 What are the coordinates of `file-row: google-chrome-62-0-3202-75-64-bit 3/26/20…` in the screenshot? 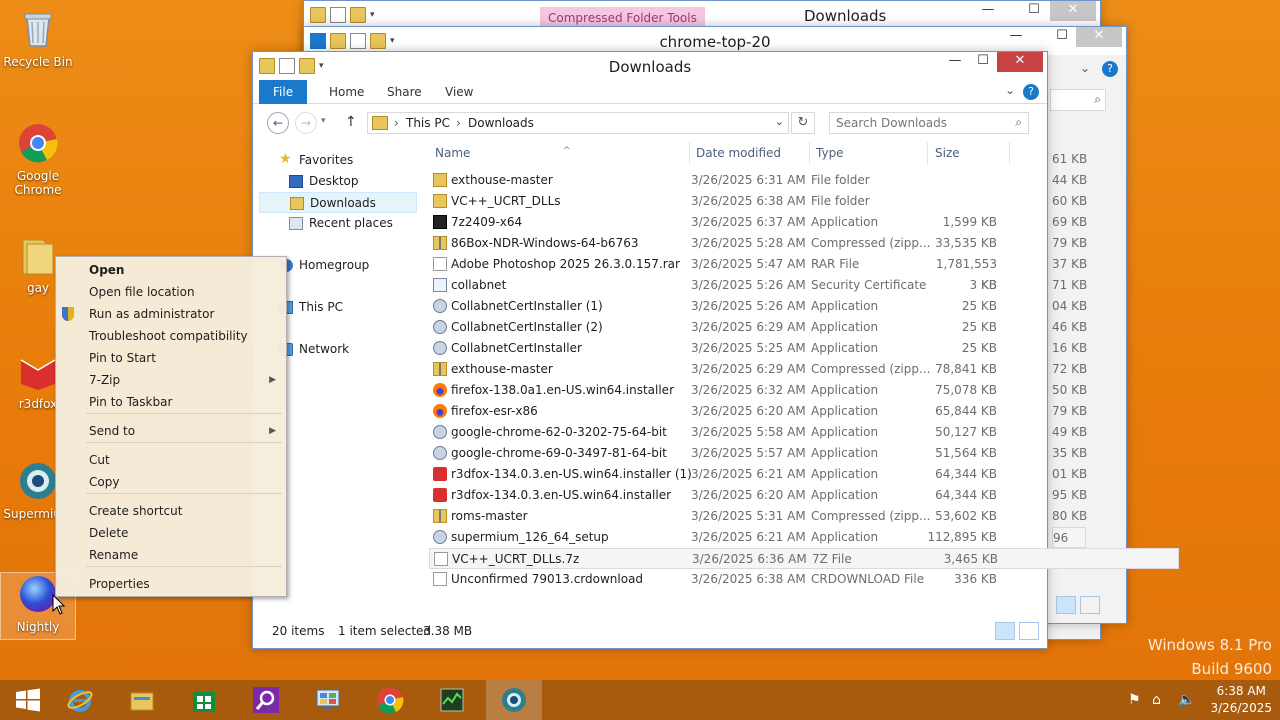 It's located at (804, 432).